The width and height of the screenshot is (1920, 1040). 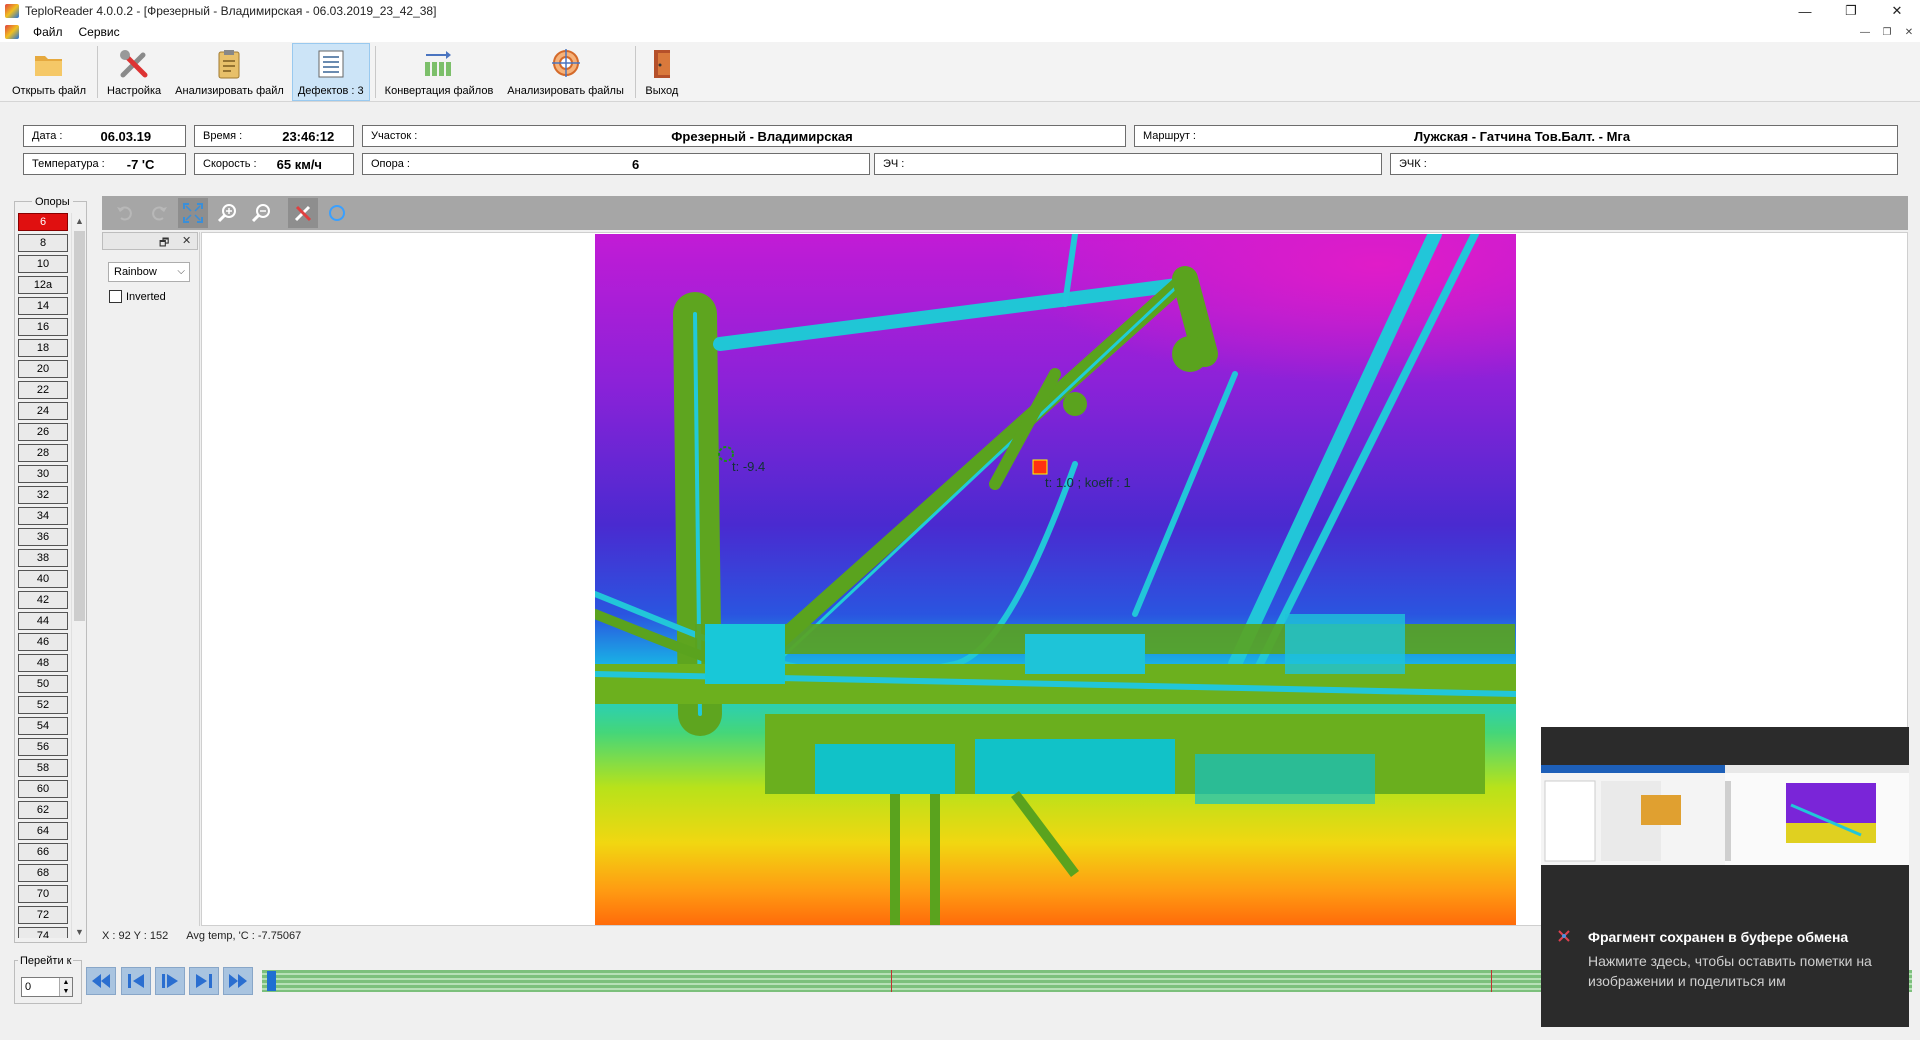 I want to click on support-item: 40, so click(x=43, y=579).